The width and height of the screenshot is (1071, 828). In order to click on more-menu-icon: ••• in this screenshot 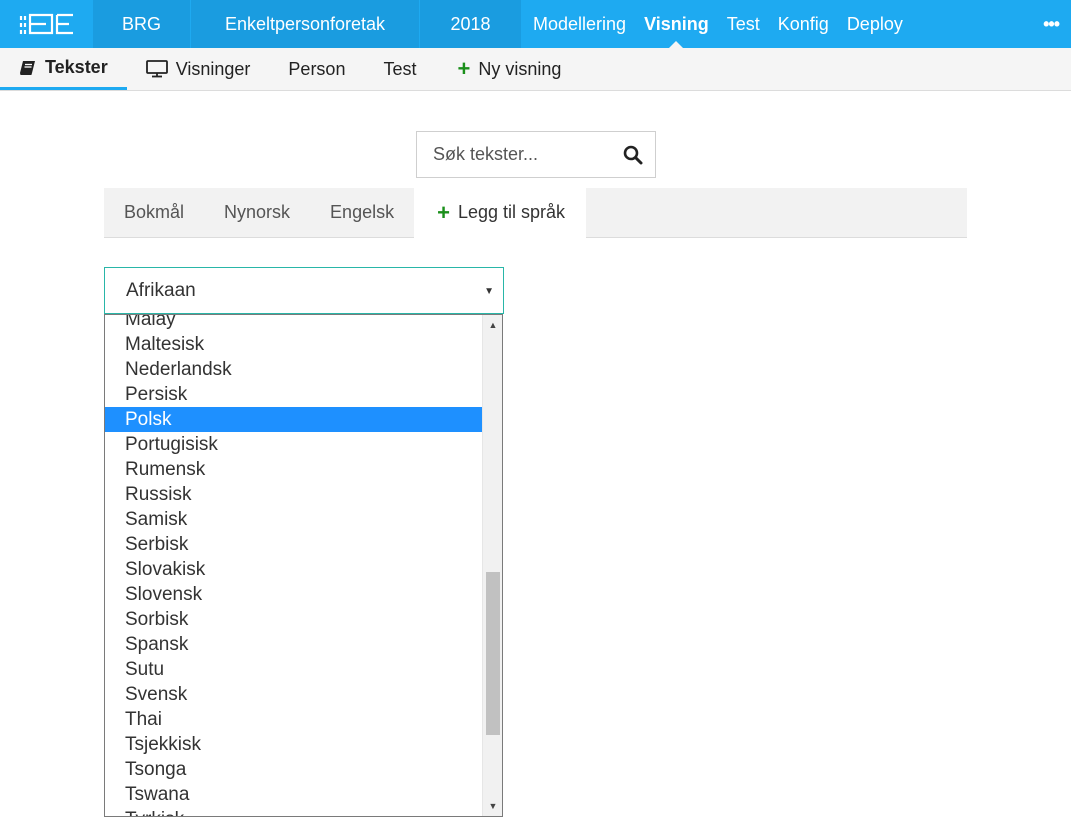, I will do `click(1051, 24)`.